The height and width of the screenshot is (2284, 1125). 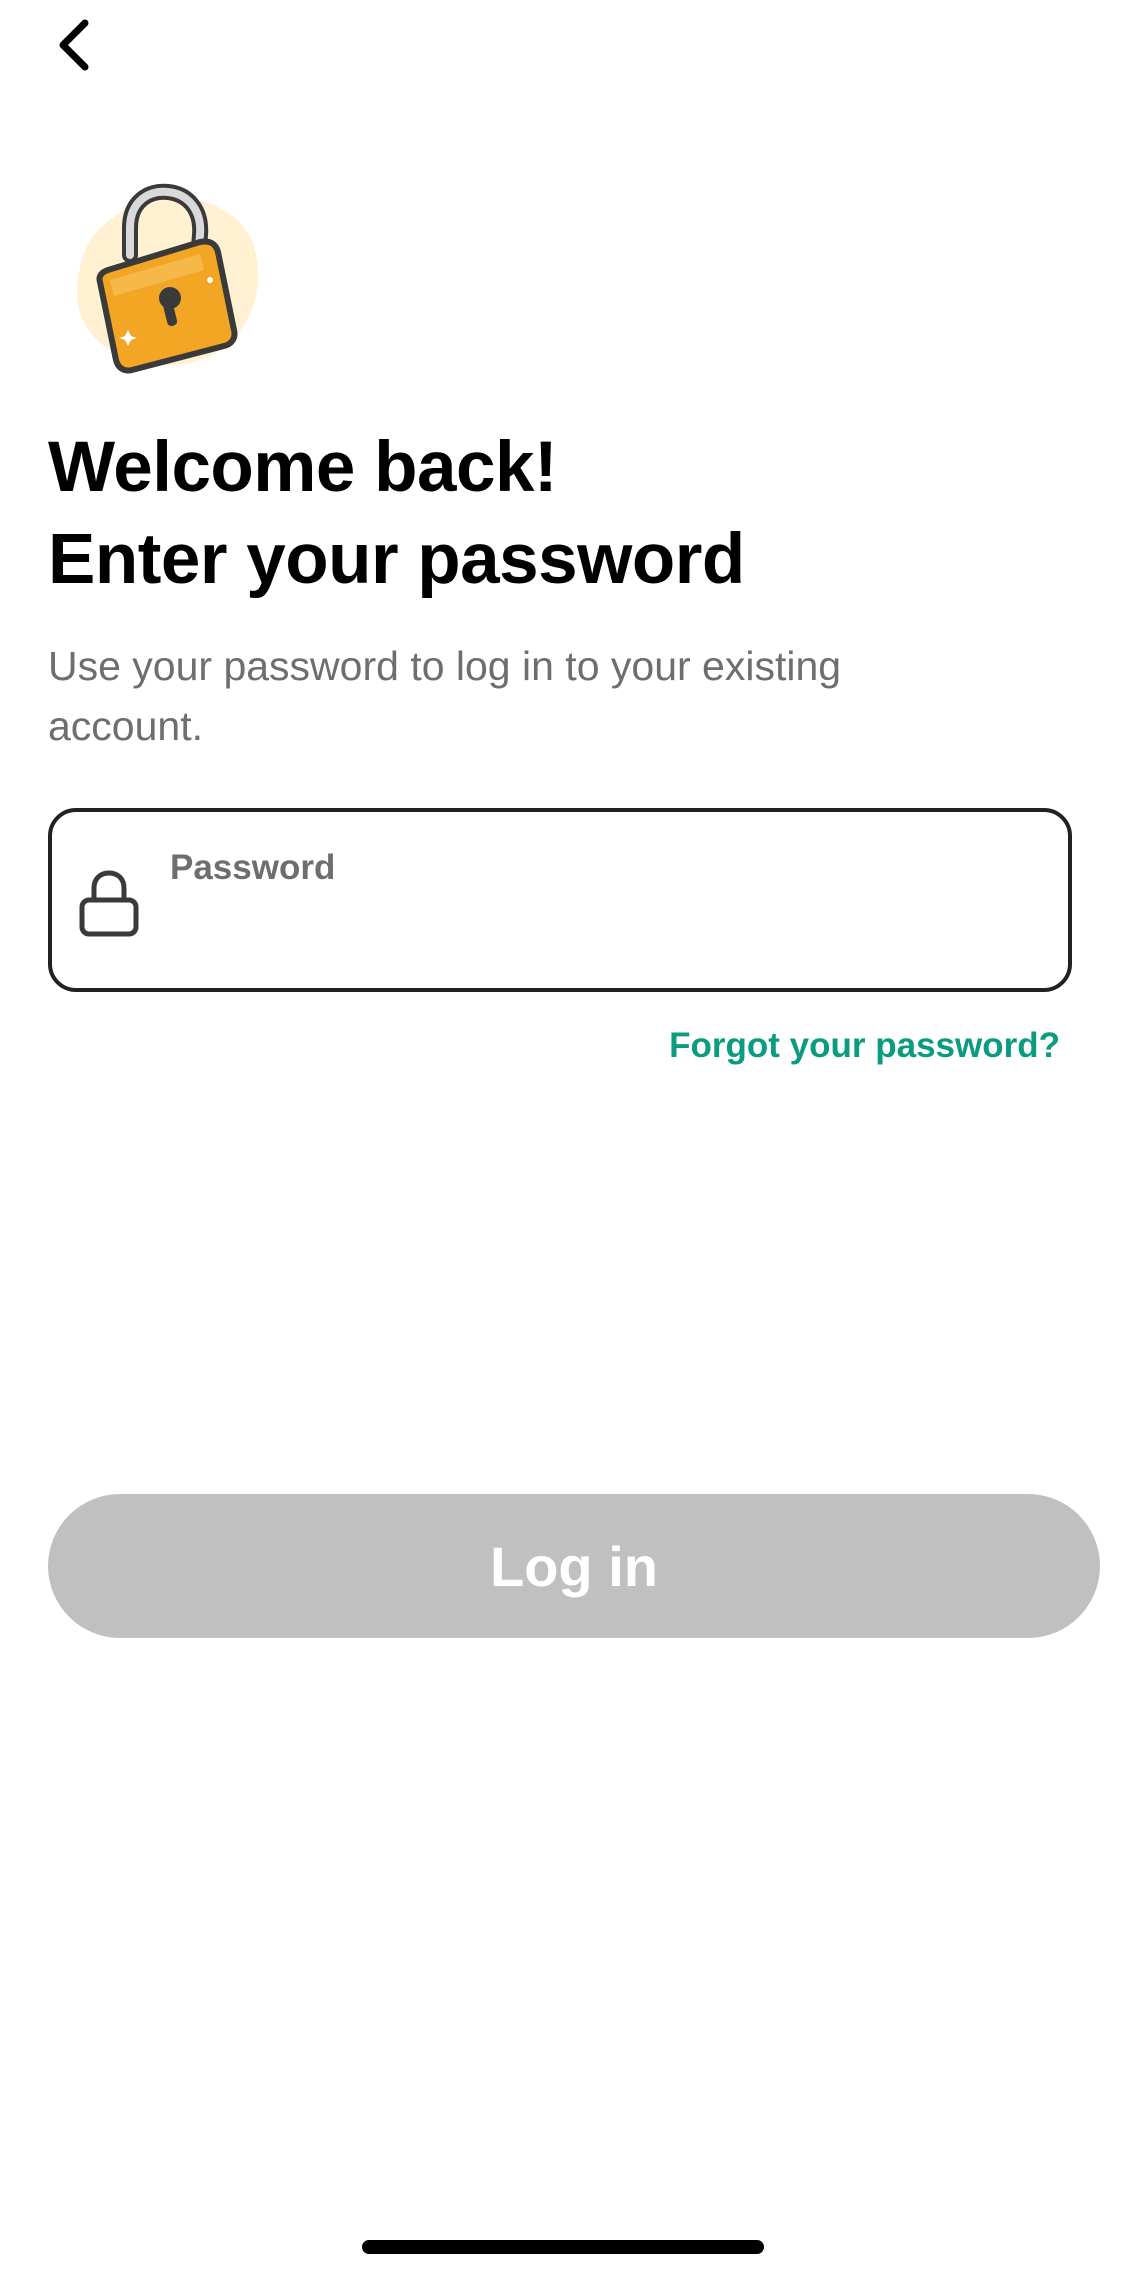 I want to click on password-label: Password, so click(x=253, y=867).